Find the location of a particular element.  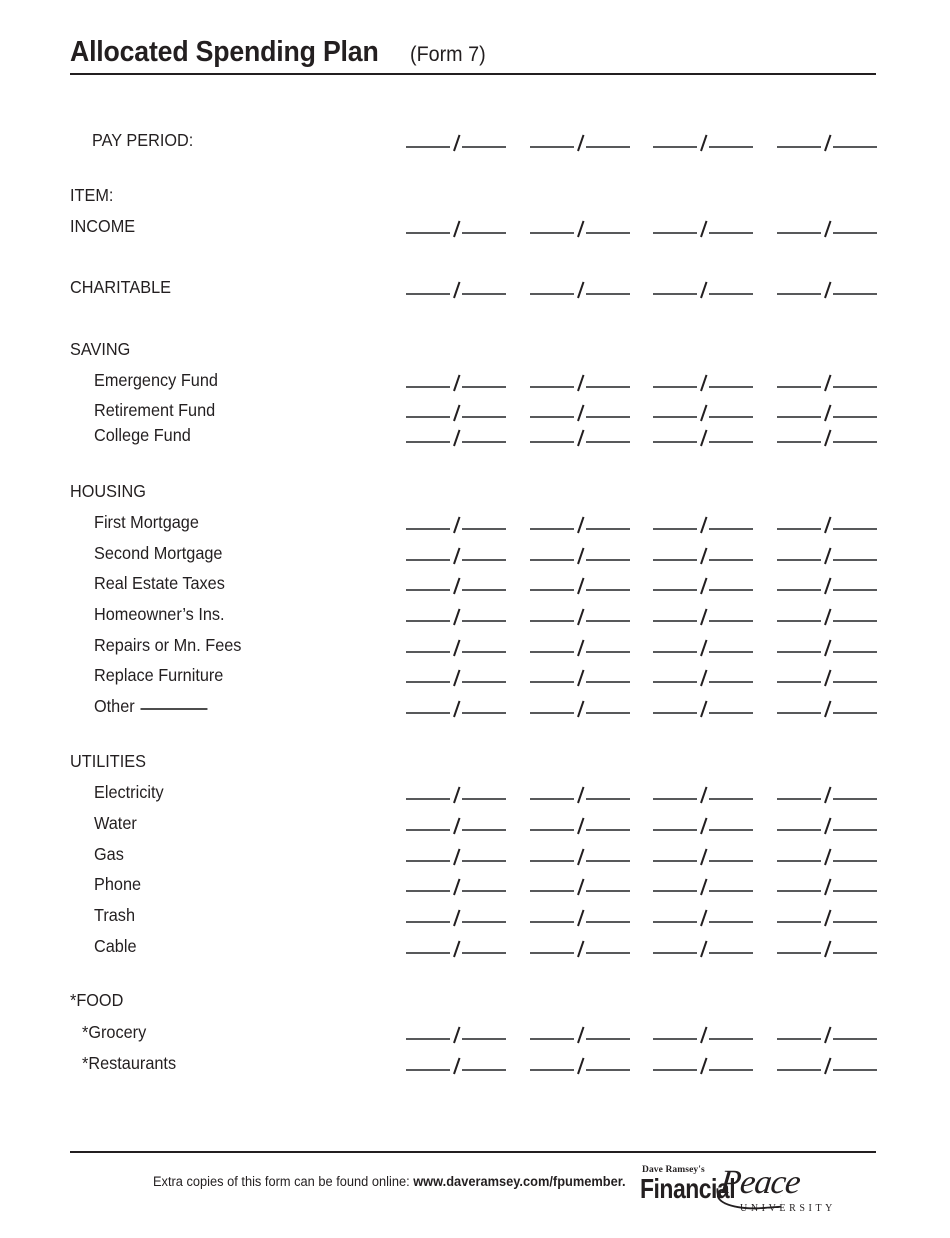

entry-cell-water-col4 is located at coordinates (827, 823).